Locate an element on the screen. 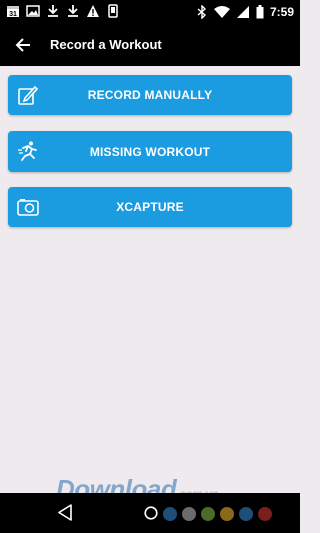 This screenshot has height=533, width=320. arrow-back-icon is located at coordinates (22, 45).